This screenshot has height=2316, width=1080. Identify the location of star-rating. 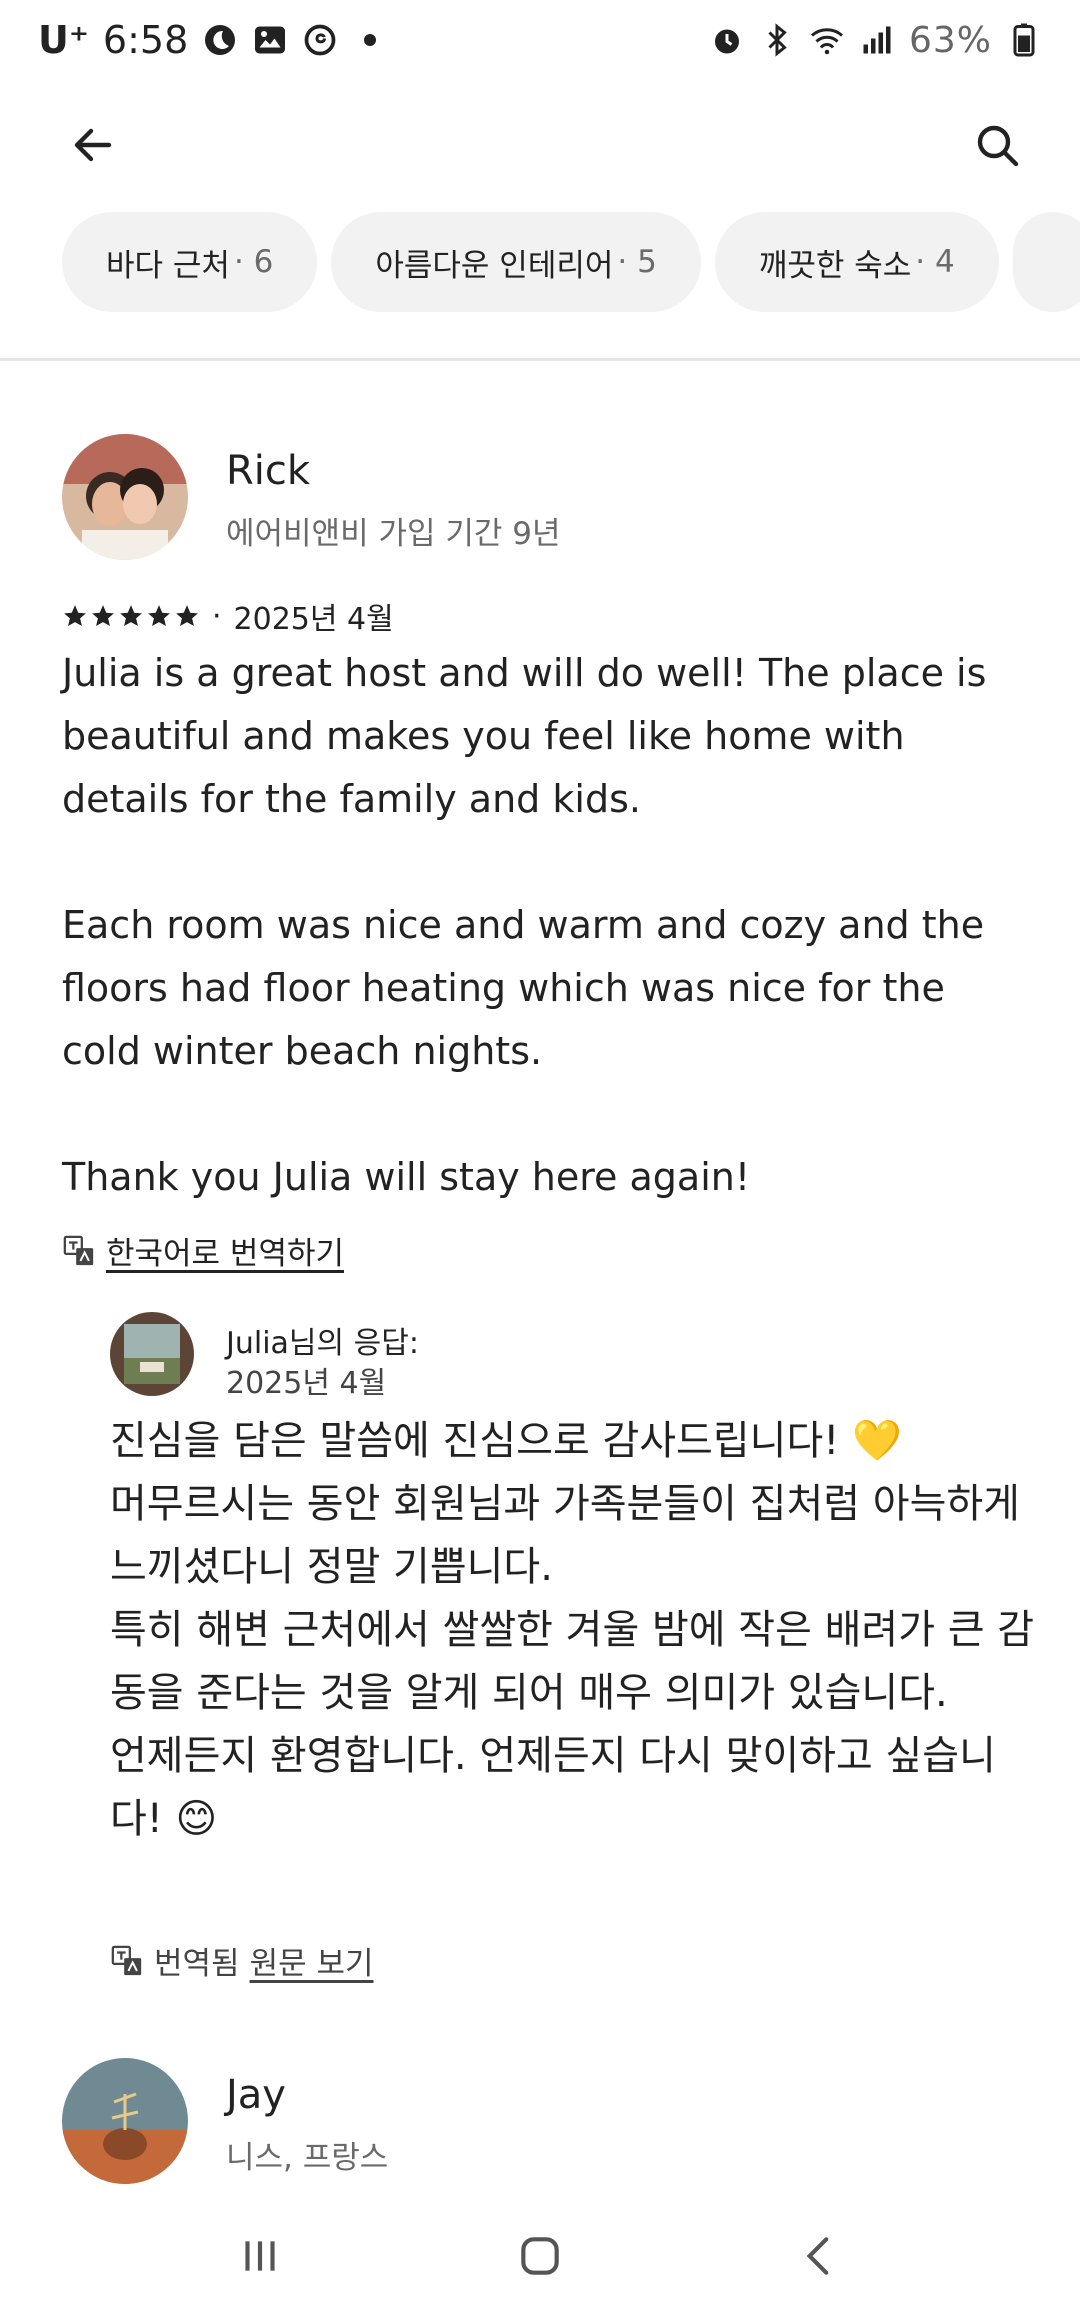
(131, 616).